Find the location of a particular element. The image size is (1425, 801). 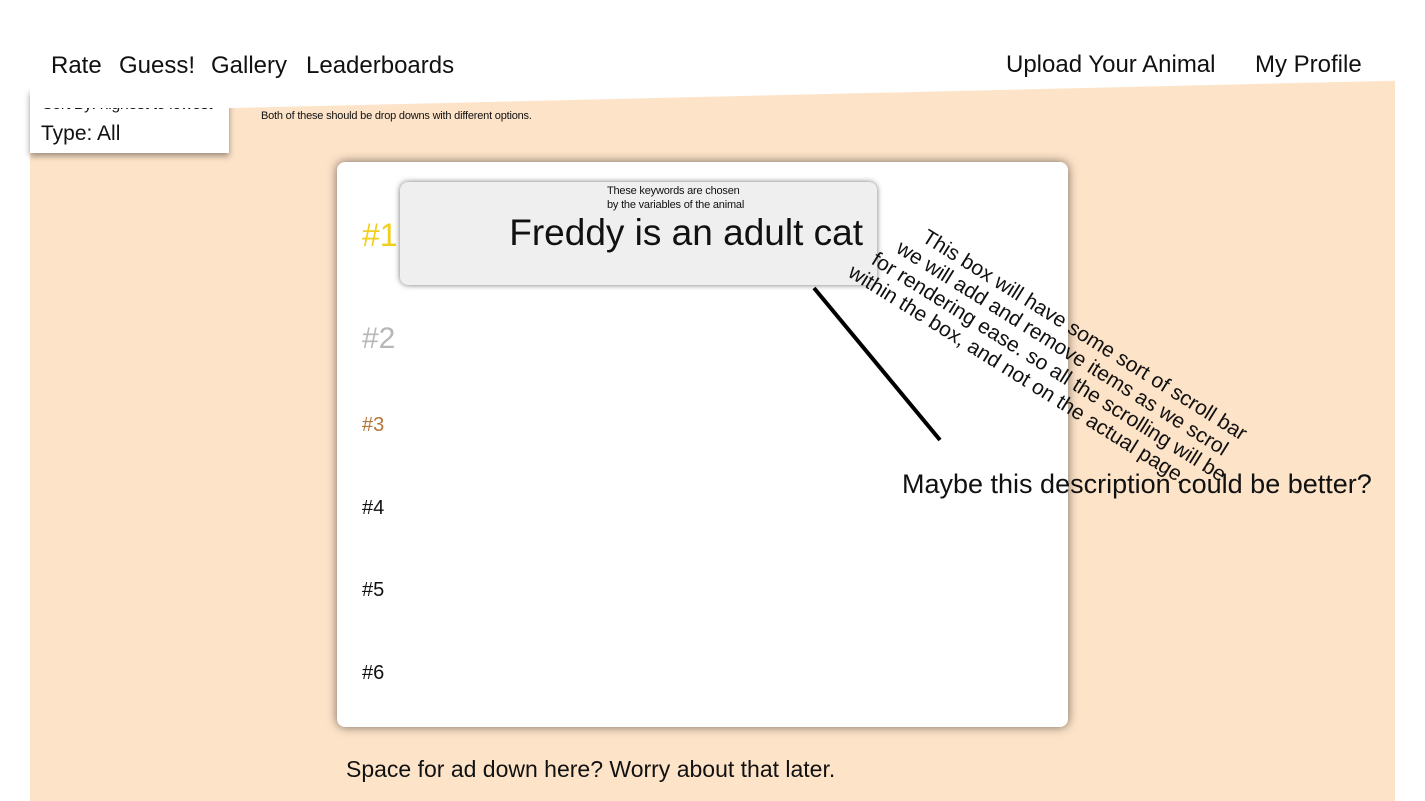

nav-link-upload-animal: Upload Your Animal is located at coordinates (1110, 65).